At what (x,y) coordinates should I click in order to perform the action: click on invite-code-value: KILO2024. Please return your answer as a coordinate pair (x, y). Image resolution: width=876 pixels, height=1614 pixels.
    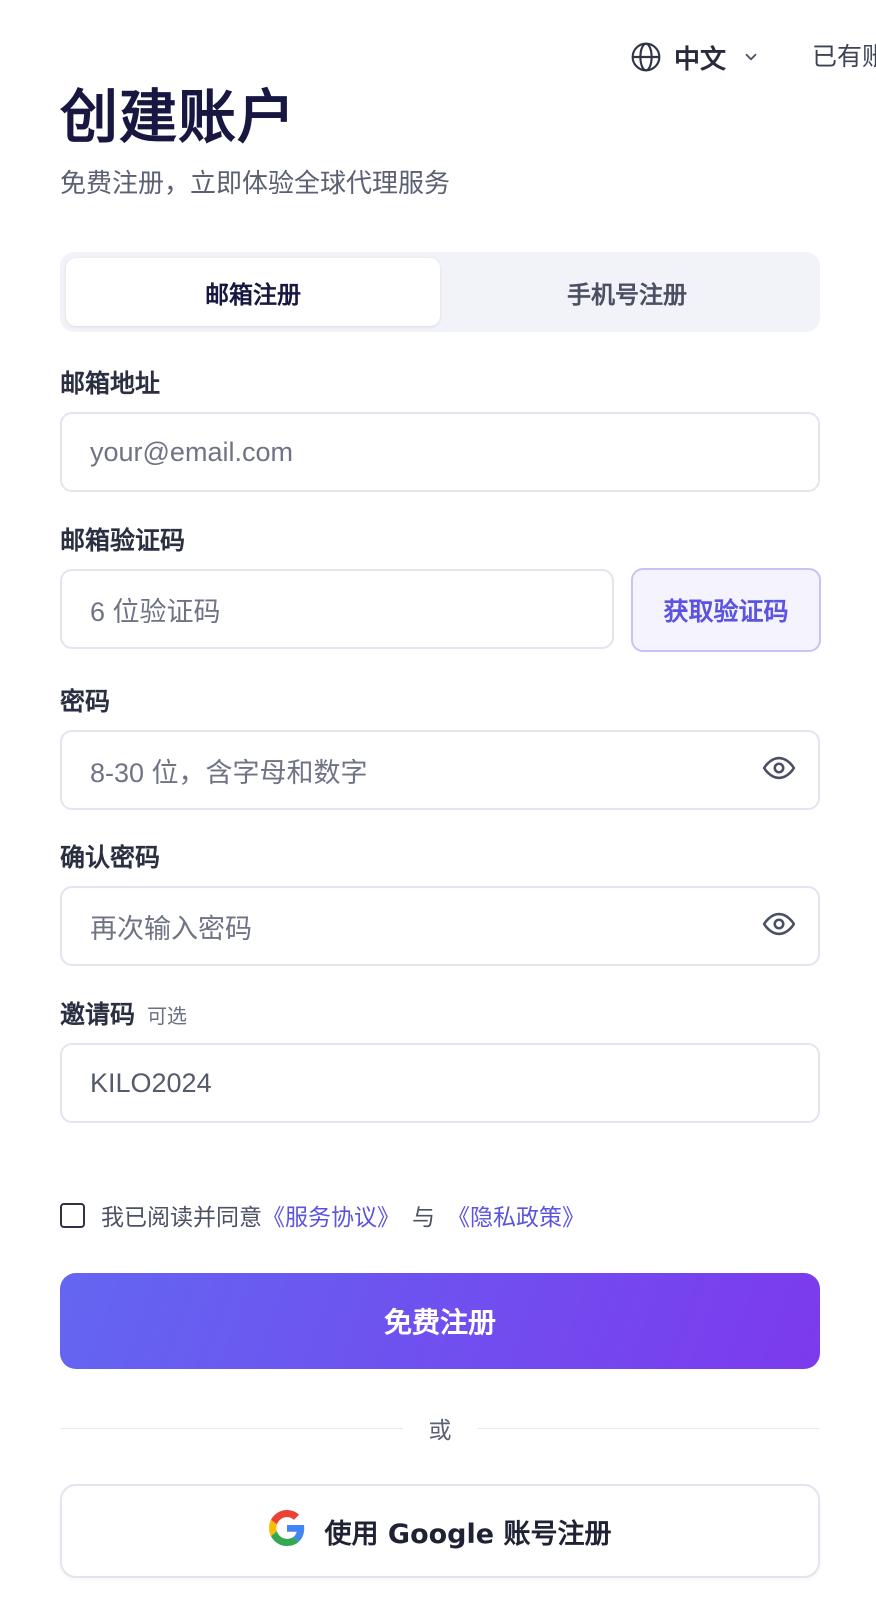
    Looking at the image, I should click on (151, 1082).